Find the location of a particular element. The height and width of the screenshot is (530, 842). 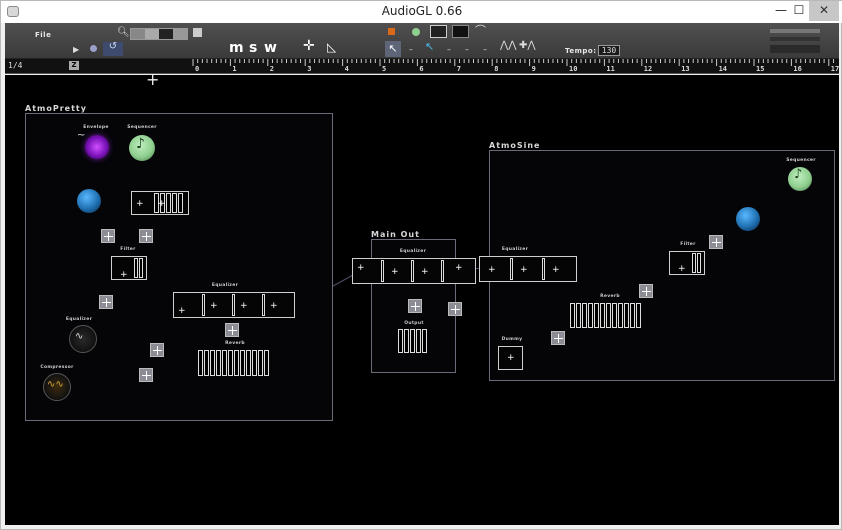

select-tool-icon: ↖ is located at coordinates (429, 46).